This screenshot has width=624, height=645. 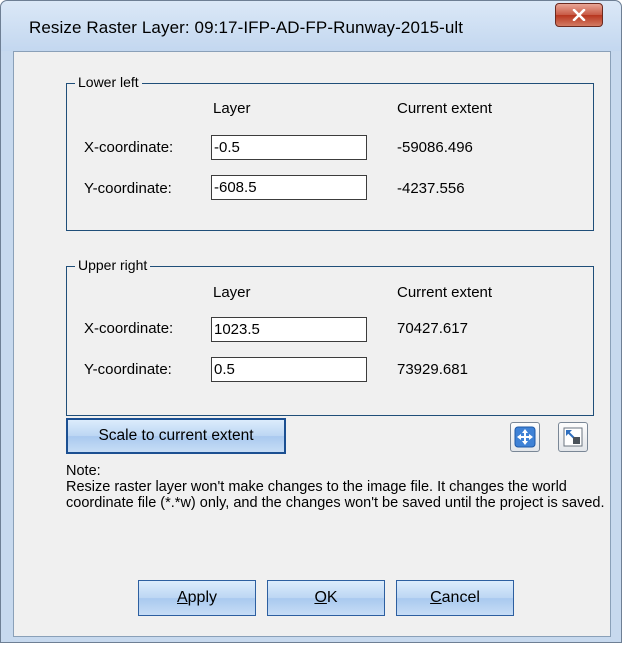 I want to click on scale-to-current-extent-button: Scale to current extent, so click(x=176, y=436).